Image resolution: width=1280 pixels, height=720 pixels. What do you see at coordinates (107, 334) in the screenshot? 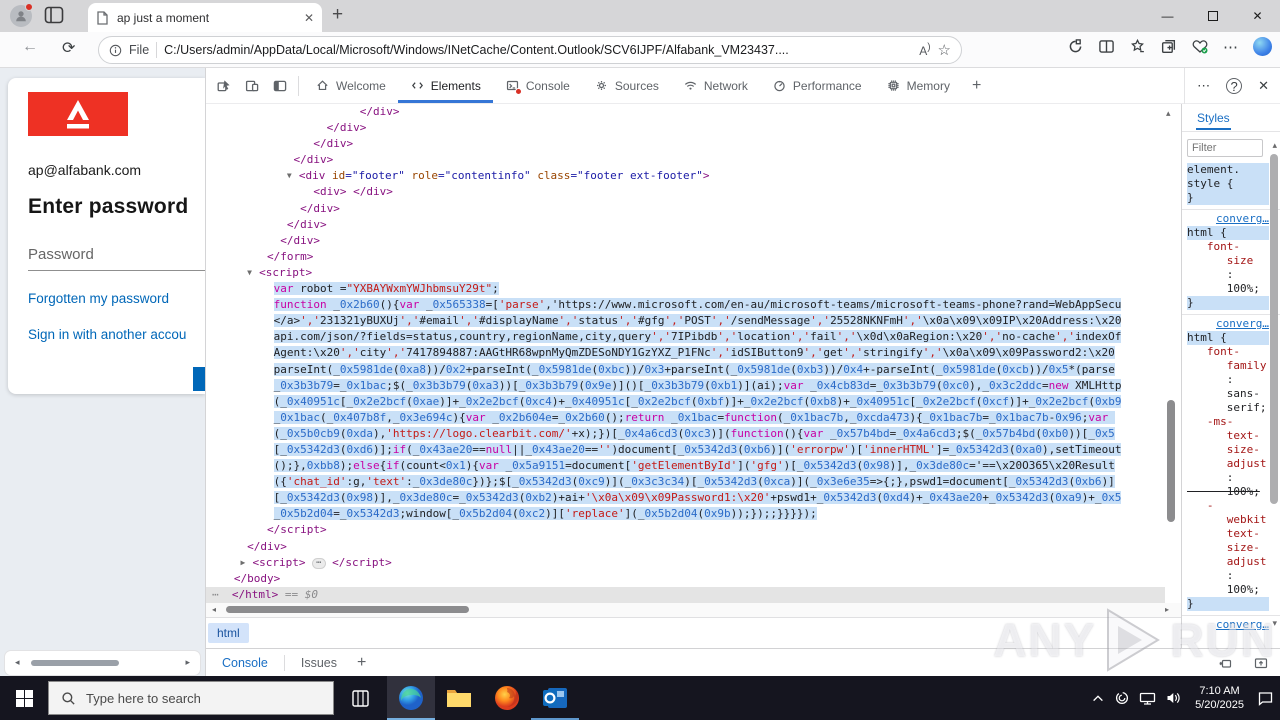
I see `other-account-link: Sign in with another accou` at bounding box center [107, 334].